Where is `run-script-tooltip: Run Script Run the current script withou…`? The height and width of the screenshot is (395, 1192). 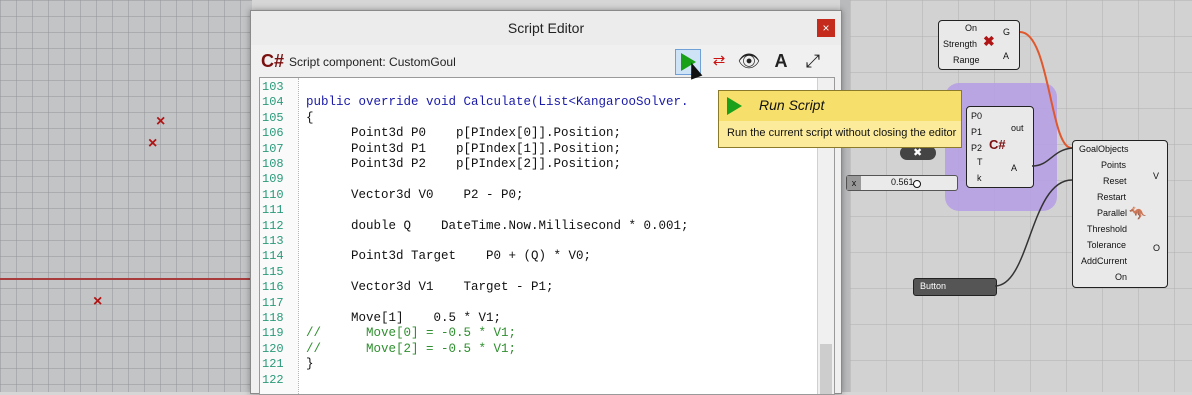 run-script-tooltip: Run Script Run the current script withou… is located at coordinates (840, 119).